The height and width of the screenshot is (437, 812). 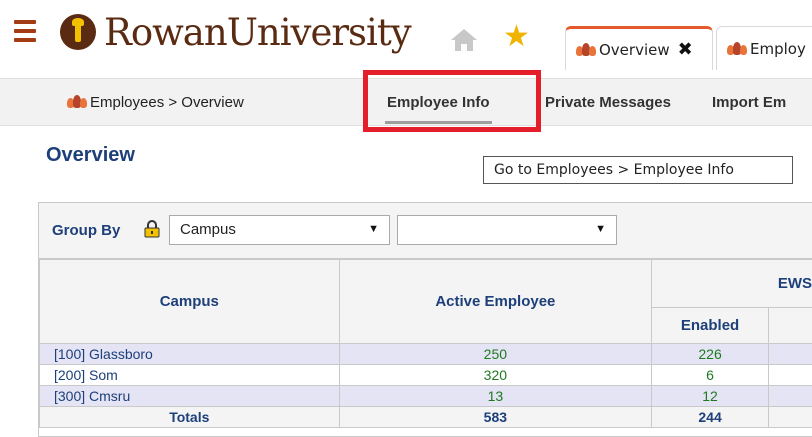 What do you see at coordinates (778, 48) in the screenshot?
I see `tab-label: Employ` at bounding box center [778, 48].